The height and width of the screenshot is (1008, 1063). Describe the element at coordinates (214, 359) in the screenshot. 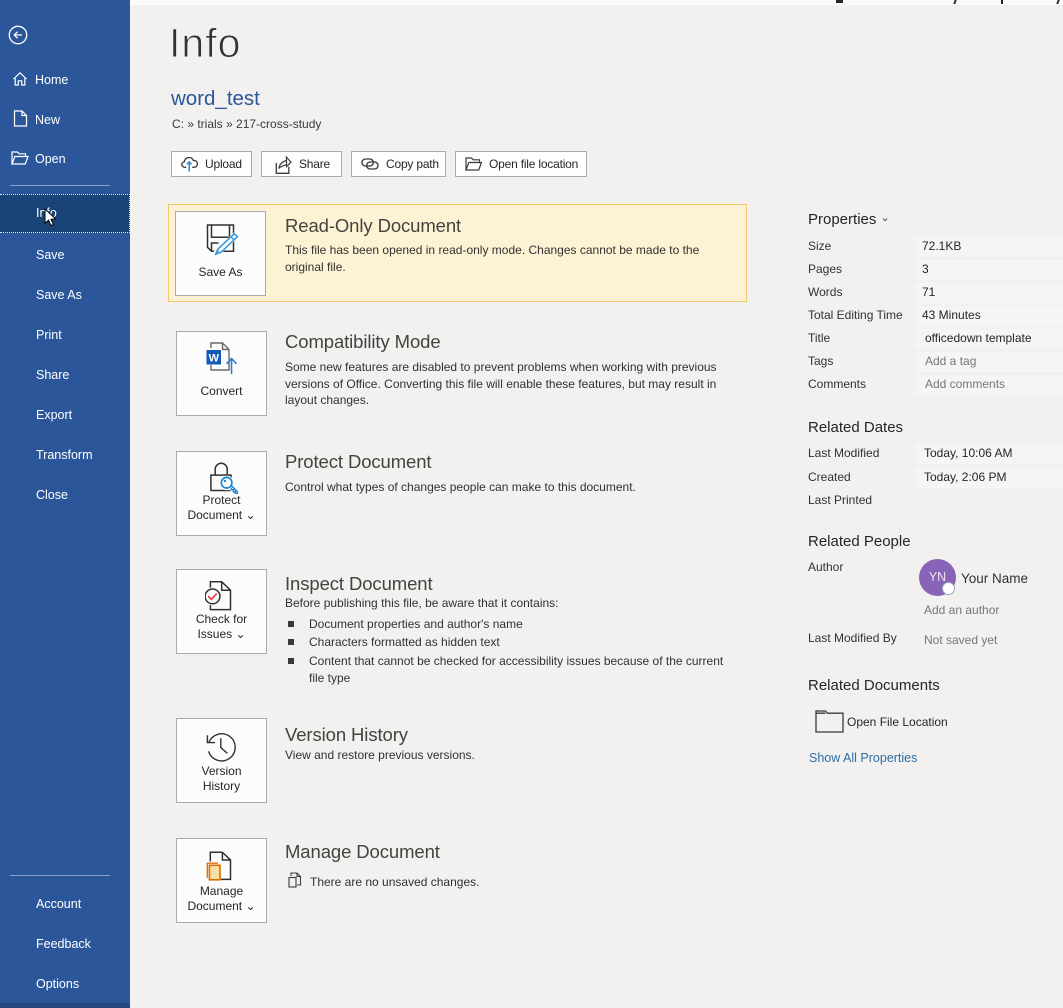

I see `svg-text: W` at that location.